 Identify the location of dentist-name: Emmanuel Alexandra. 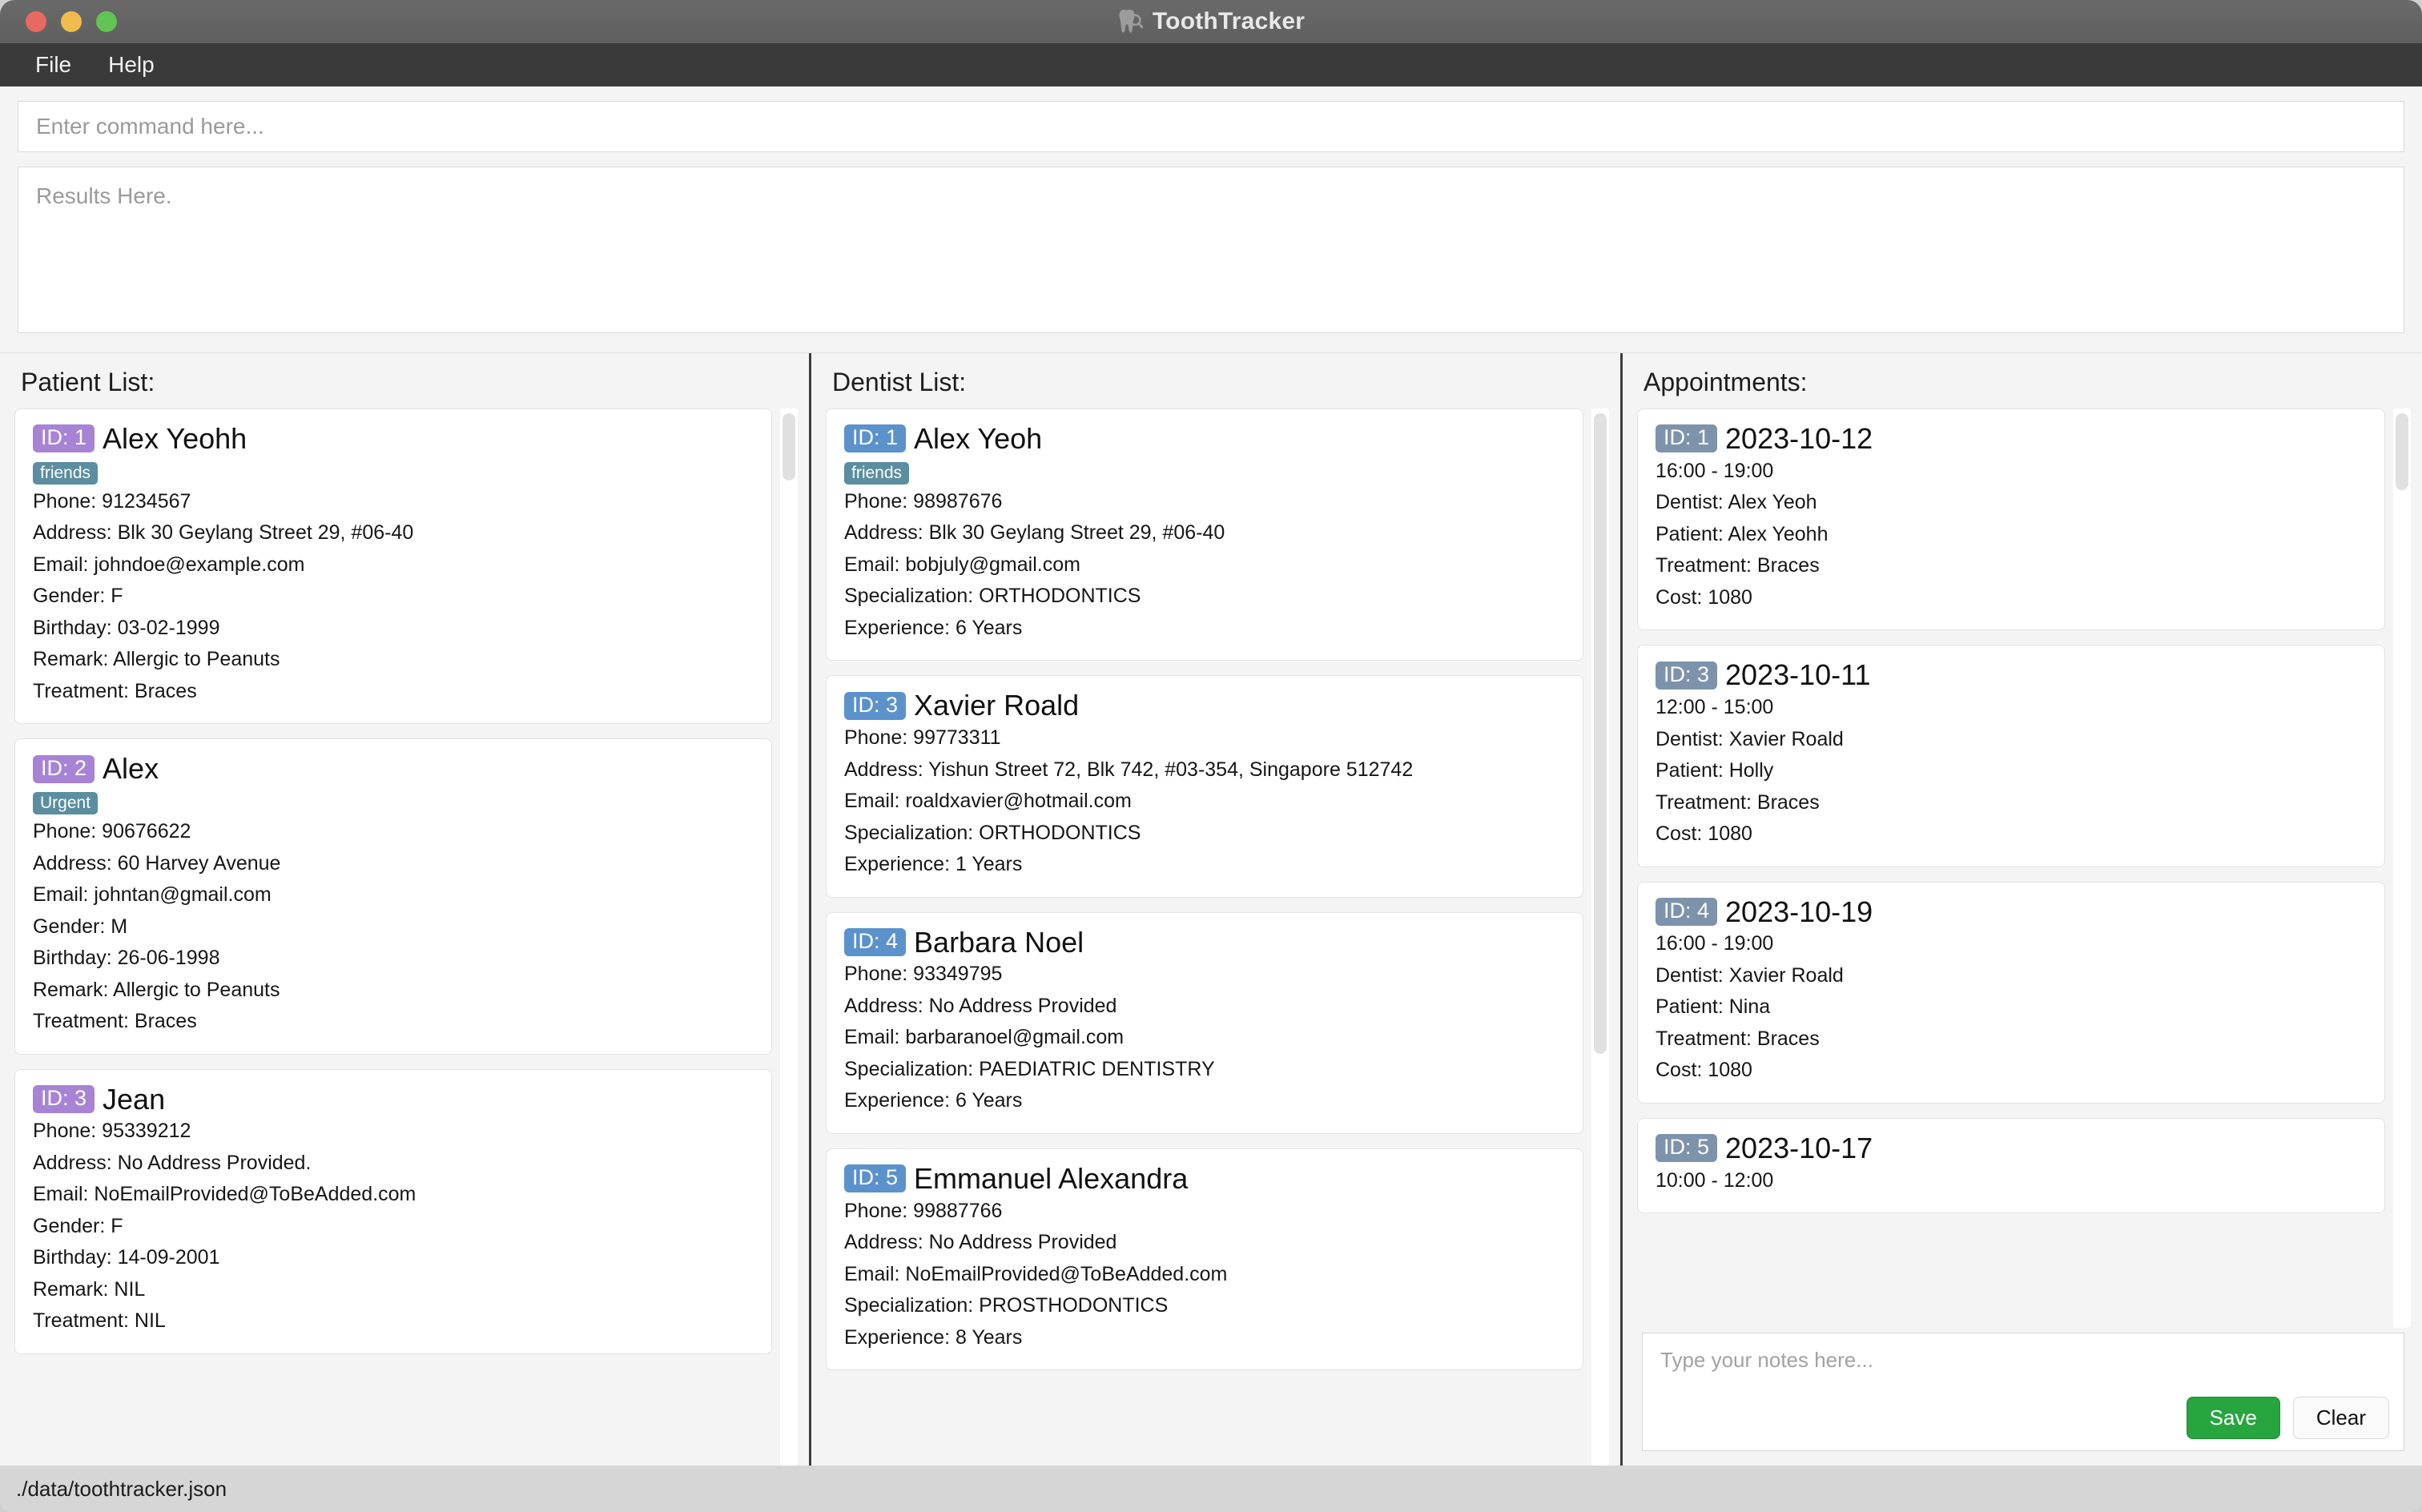
(1051, 1178).